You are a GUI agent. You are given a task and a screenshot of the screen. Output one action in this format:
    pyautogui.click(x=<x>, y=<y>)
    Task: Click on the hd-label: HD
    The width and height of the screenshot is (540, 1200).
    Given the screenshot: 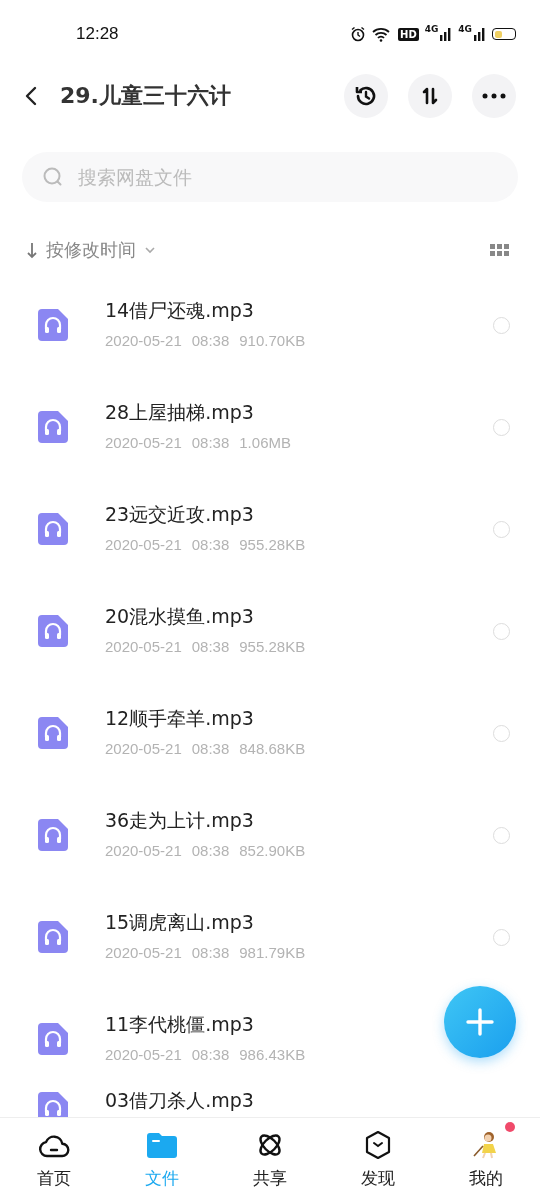 What is the action you would take?
    pyautogui.click(x=408, y=34)
    